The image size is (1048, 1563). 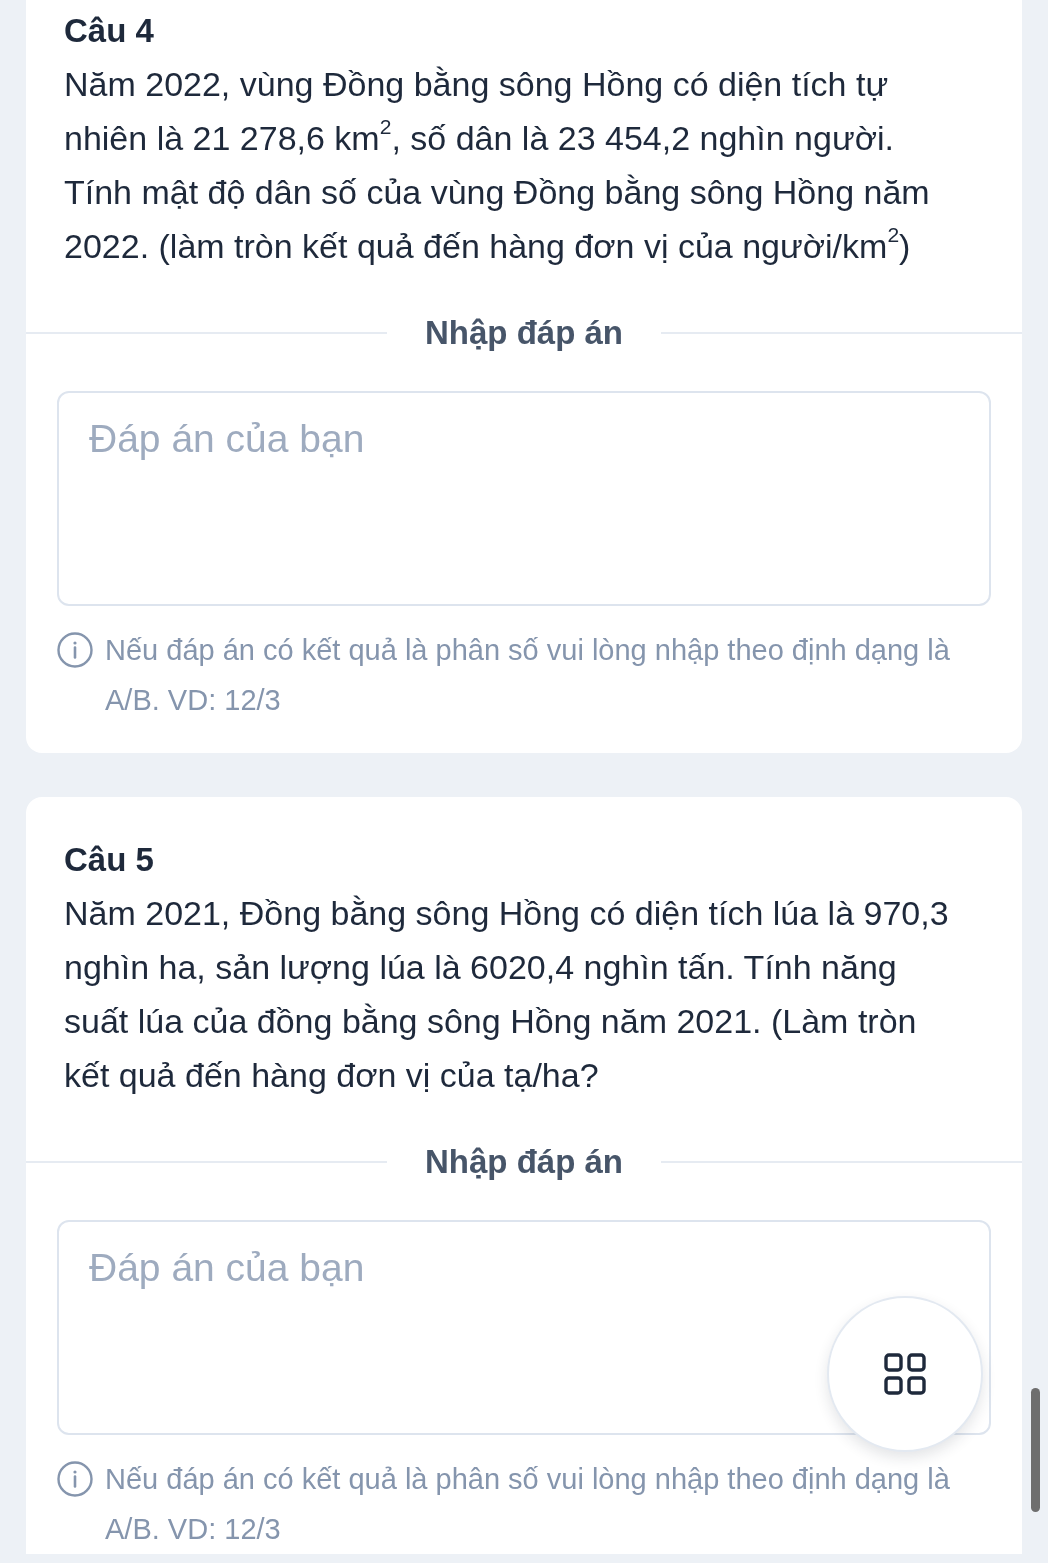 What do you see at coordinates (905, 1374) in the screenshot?
I see `grid-icon` at bounding box center [905, 1374].